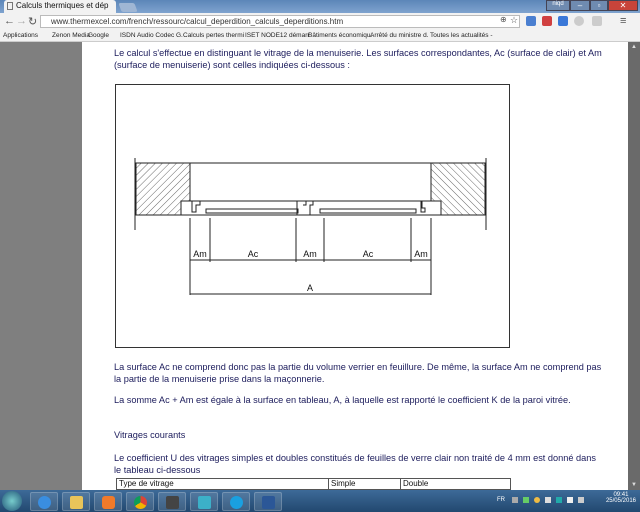 This screenshot has width=640, height=512. What do you see at coordinates (310, 226) in the screenshot?
I see `diagram-drawing: Am Ac Am Ac Am A` at bounding box center [310, 226].